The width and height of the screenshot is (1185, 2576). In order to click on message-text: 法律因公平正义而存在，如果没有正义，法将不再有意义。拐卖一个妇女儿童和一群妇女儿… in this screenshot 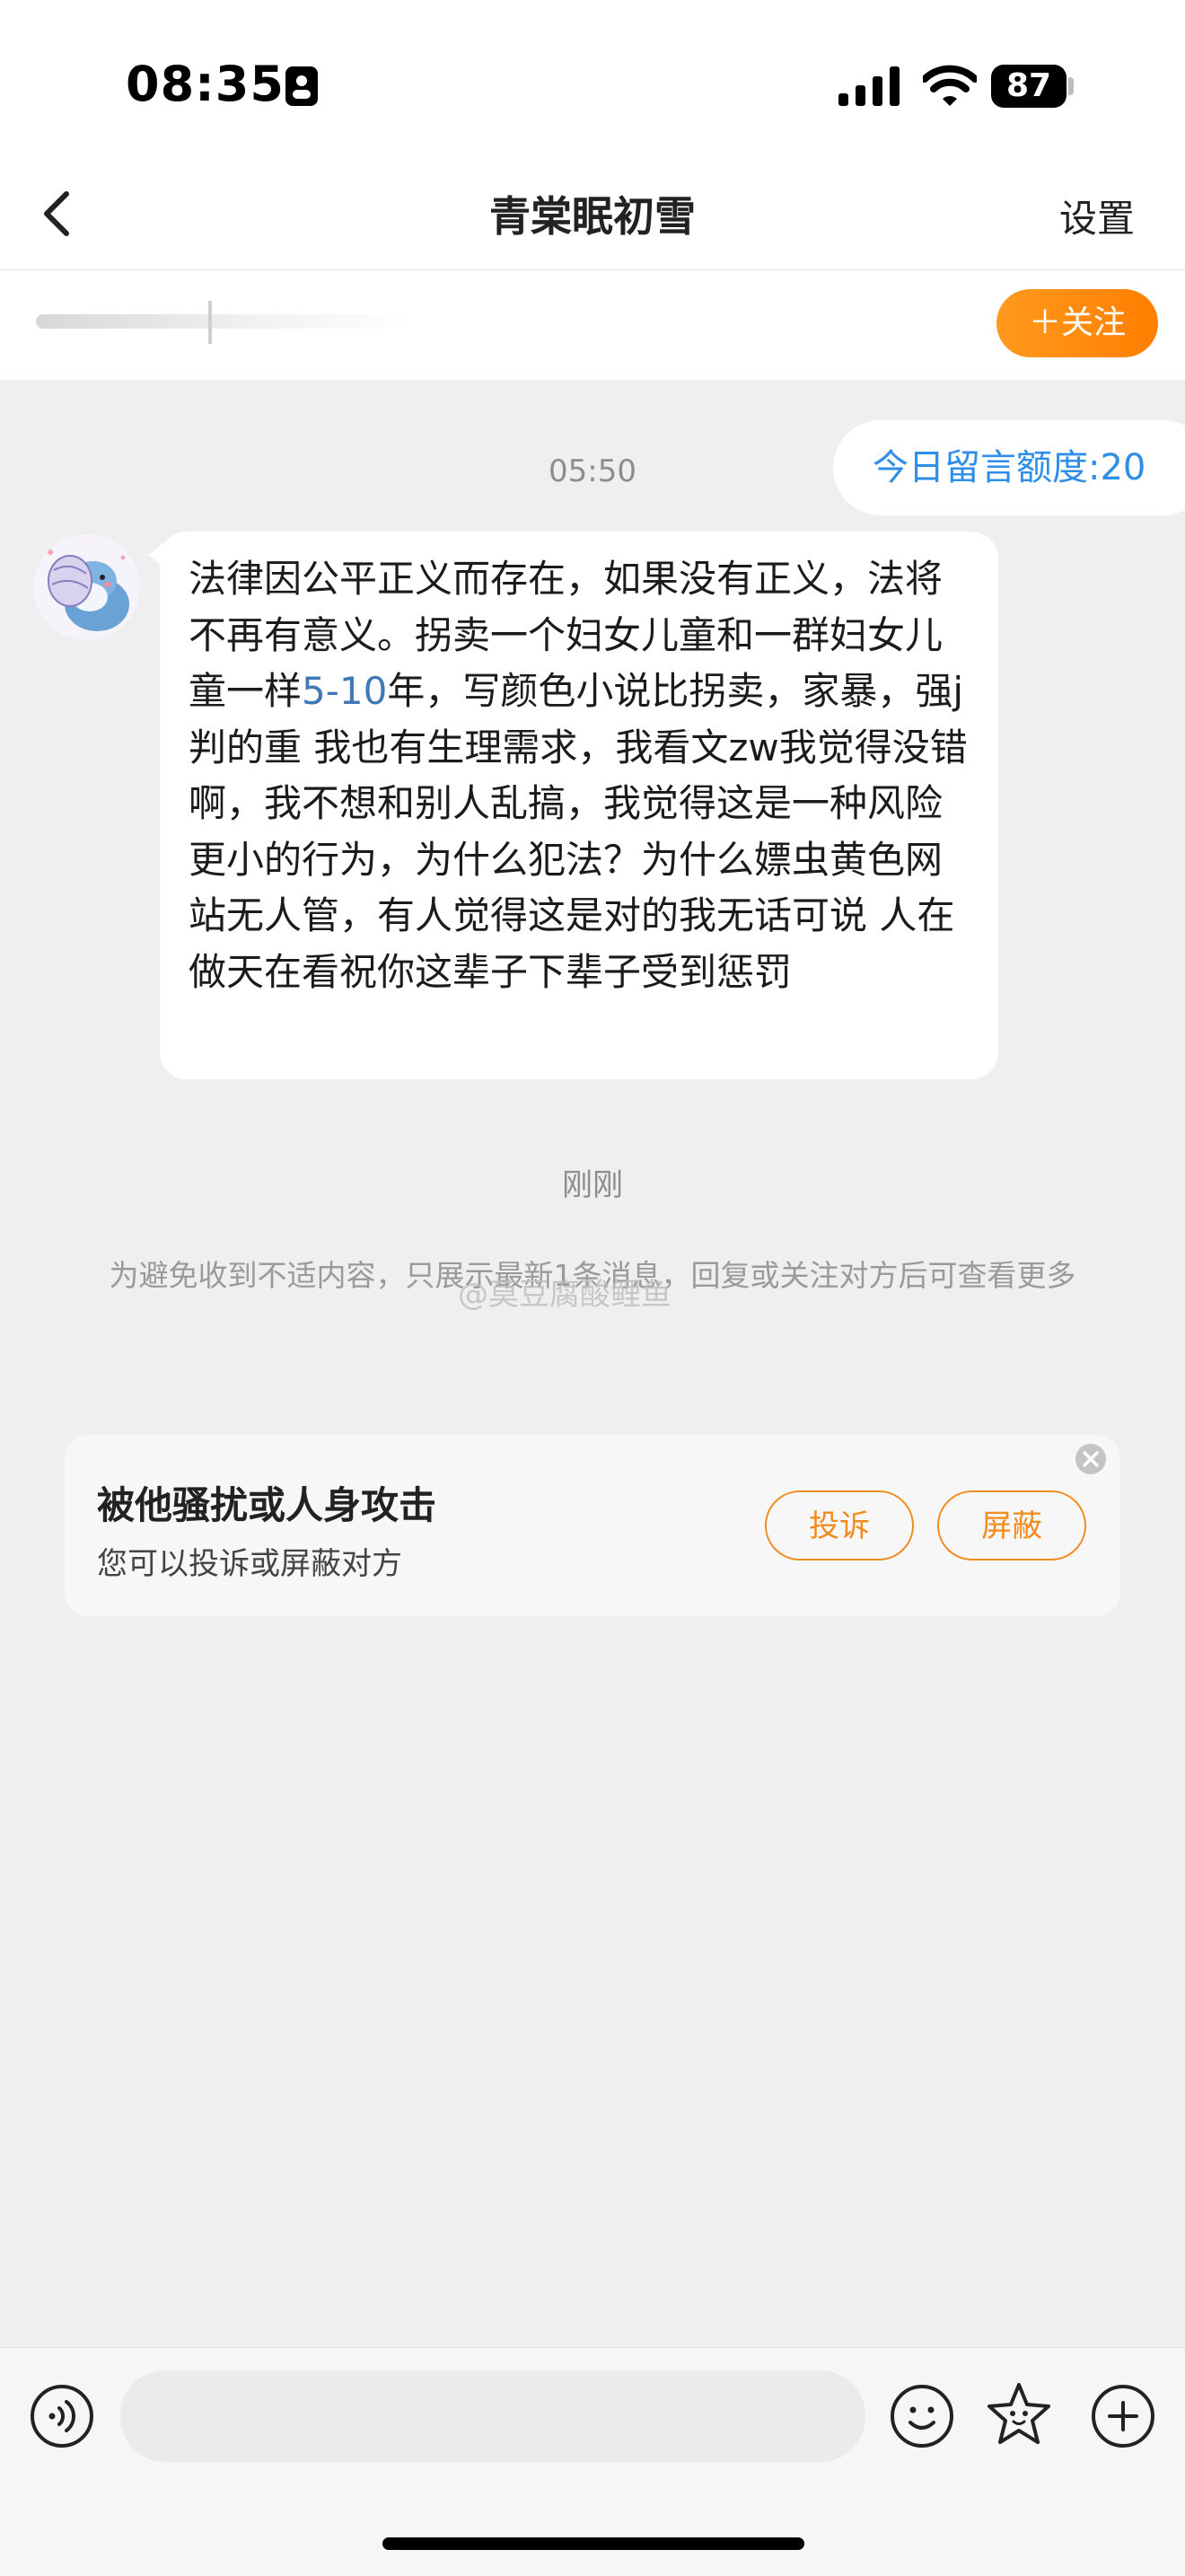, I will do `click(584, 776)`.